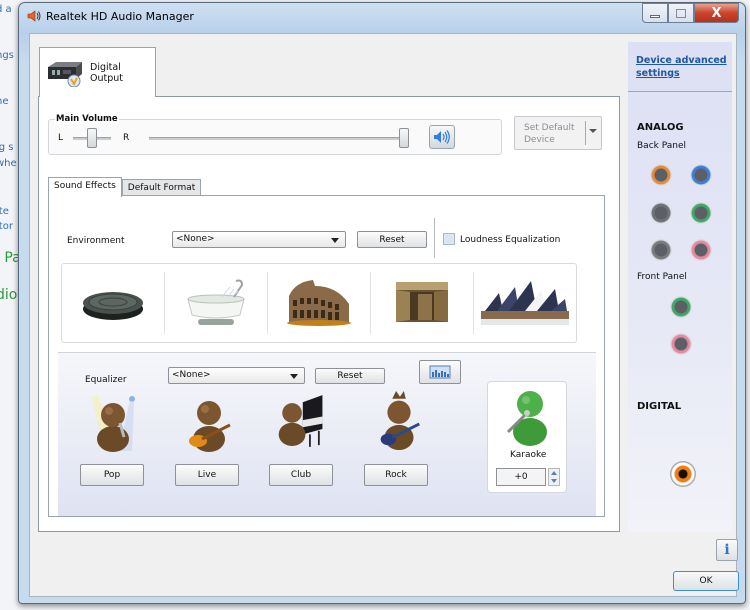 This screenshot has width=750, height=610. I want to click on karaoke-label: Karaoke, so click(528, 455).